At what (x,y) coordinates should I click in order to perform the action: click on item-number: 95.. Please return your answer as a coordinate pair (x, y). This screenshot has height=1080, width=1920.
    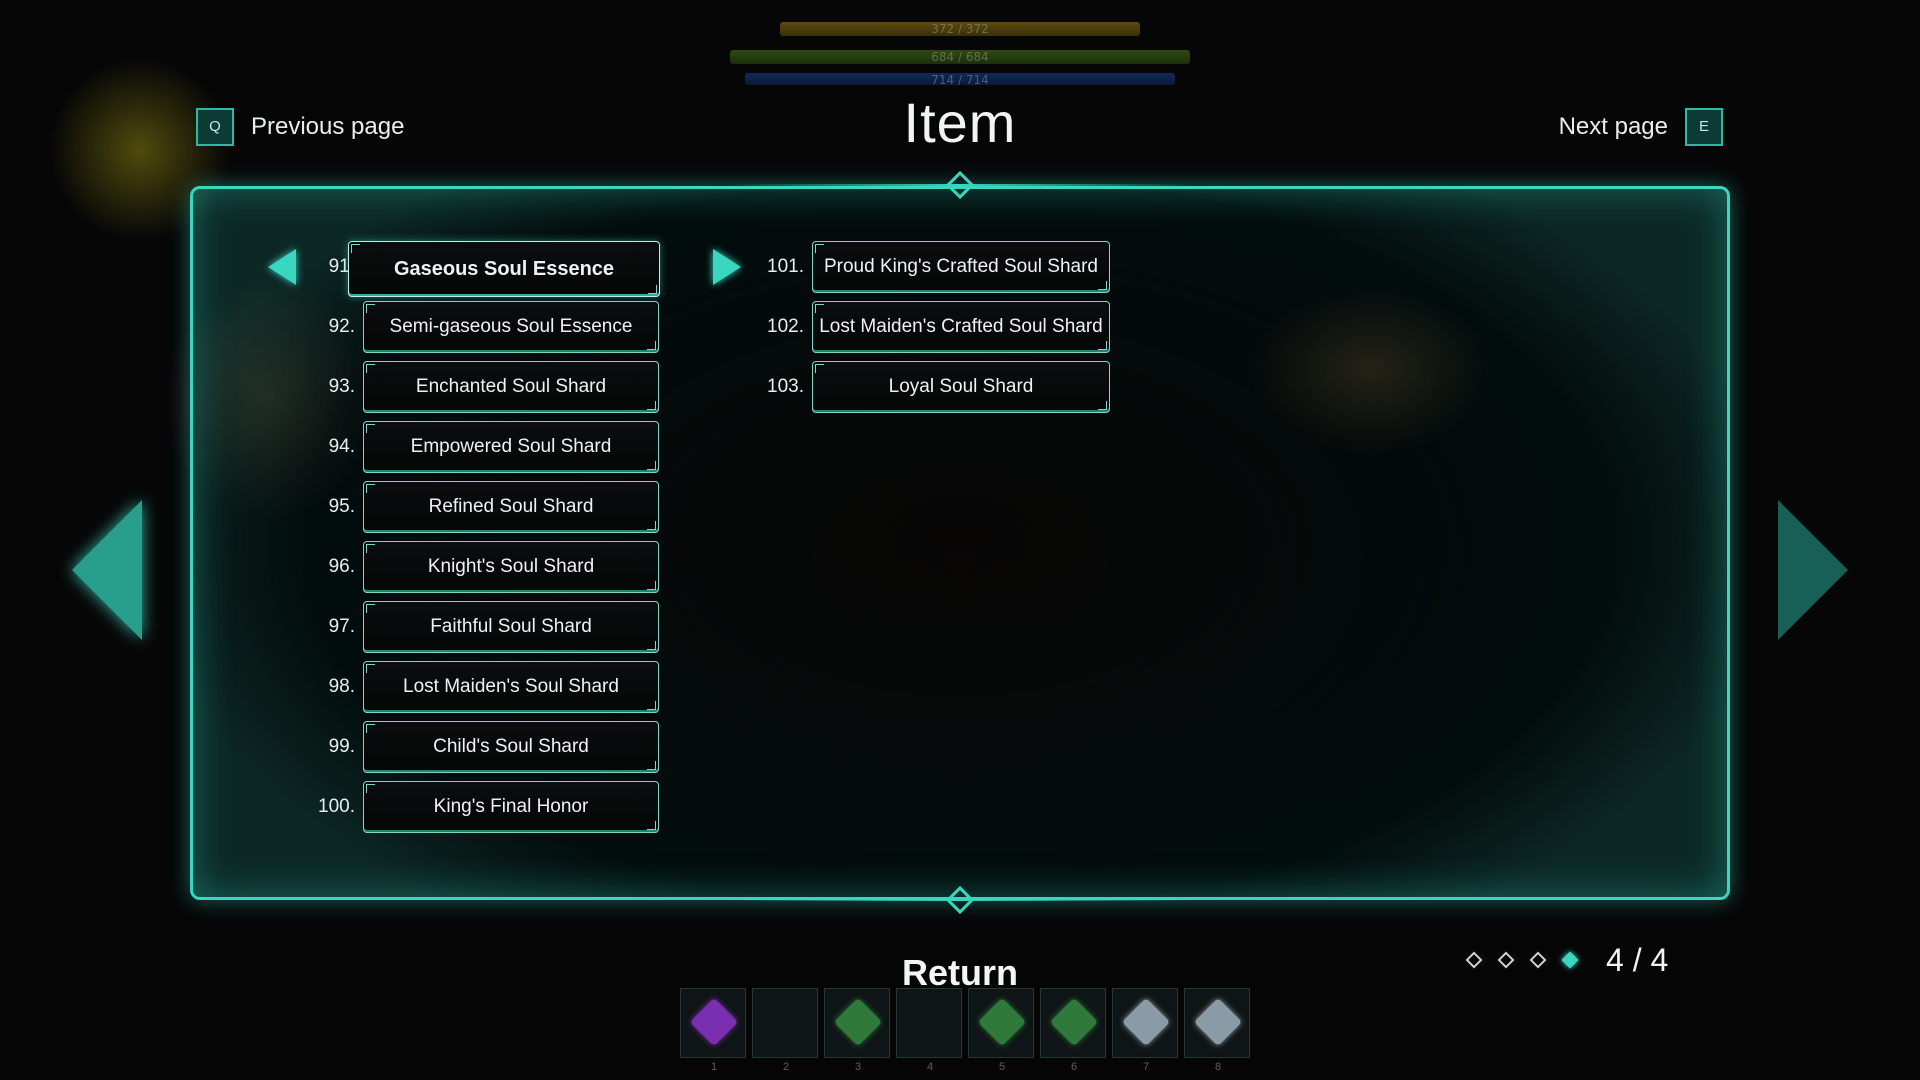
    Looking at the image, I should click on (341, 506).